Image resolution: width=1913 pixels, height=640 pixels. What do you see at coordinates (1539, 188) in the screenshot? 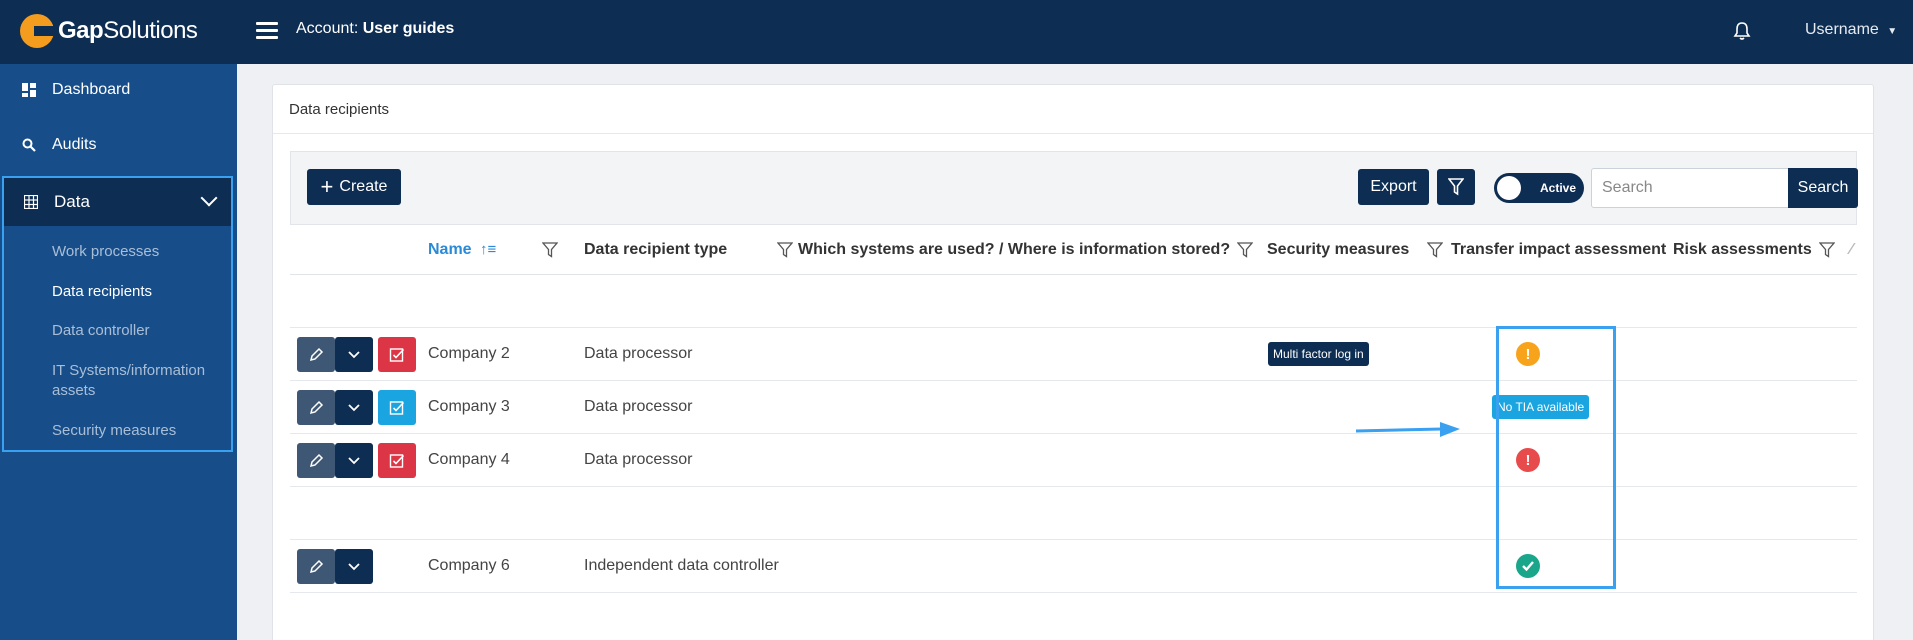
I see `active-toggle: Active` at bounding box center [1539, 188].